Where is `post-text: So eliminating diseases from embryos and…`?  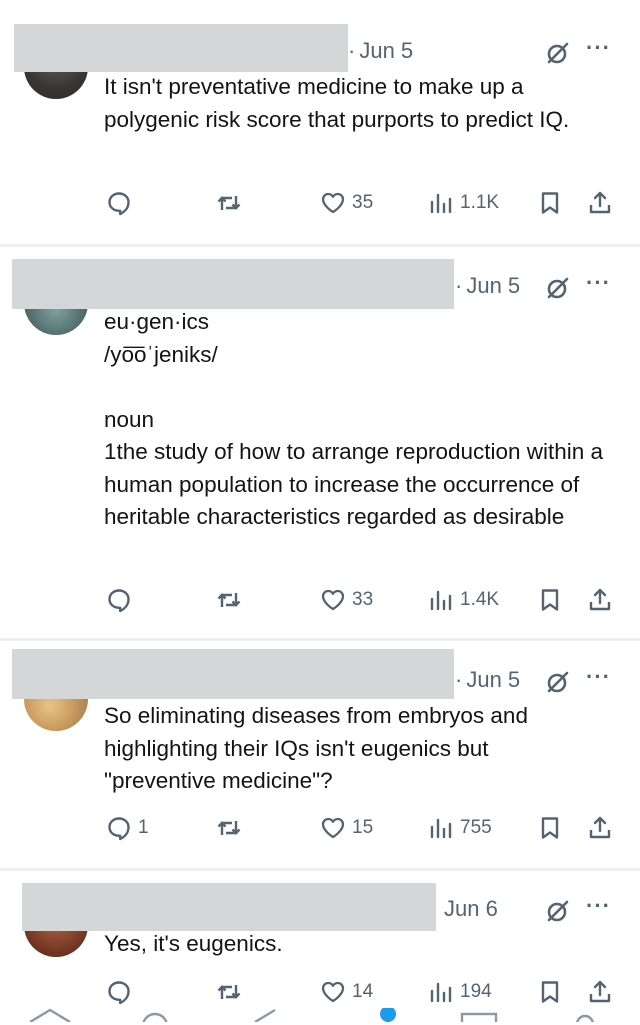 post-text: So eliminating diseases from embryos and… is located at coordinates (319, 748).